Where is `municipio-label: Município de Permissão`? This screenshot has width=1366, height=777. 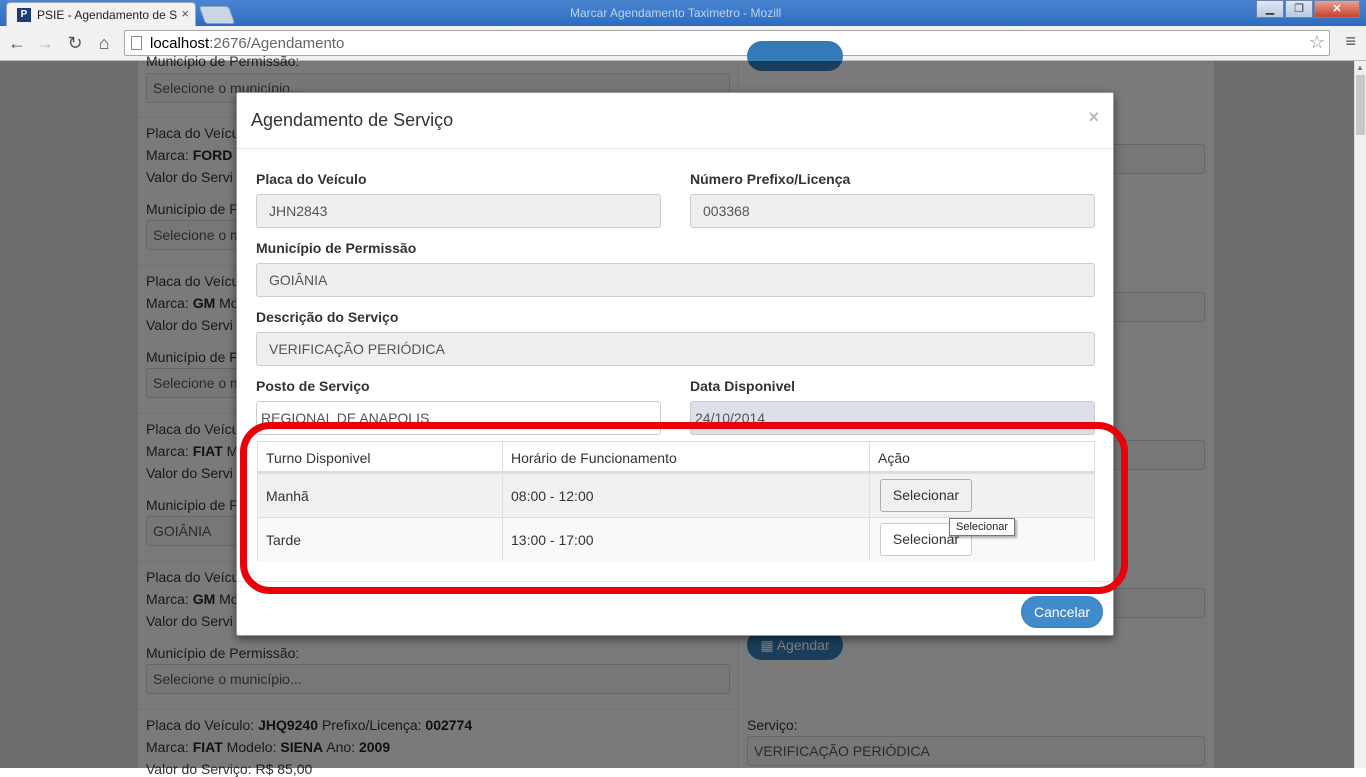
municipio-label: Município de Permissão is located at coordinates (336, 248).